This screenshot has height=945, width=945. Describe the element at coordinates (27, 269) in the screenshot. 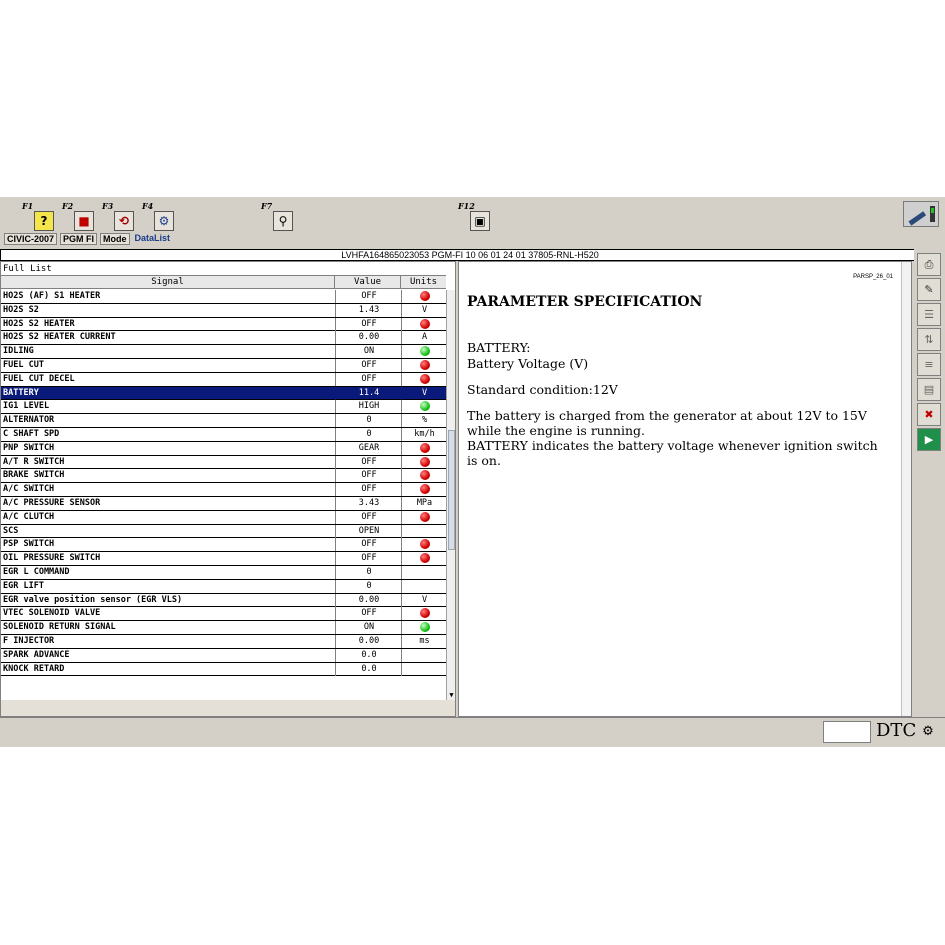

I see `list-title: Full List` at that location.